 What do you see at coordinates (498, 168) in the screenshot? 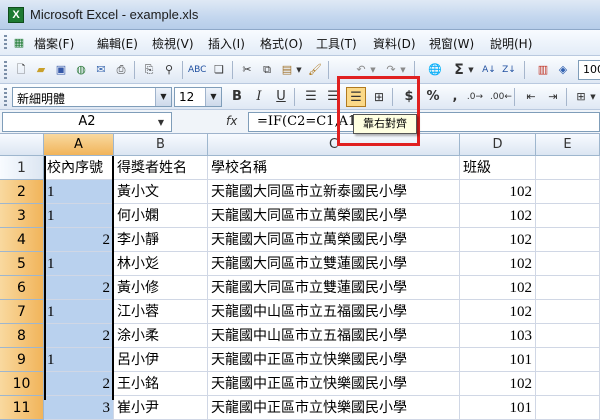
I see `cell-class: 班級` at bounding box center [498, 168].